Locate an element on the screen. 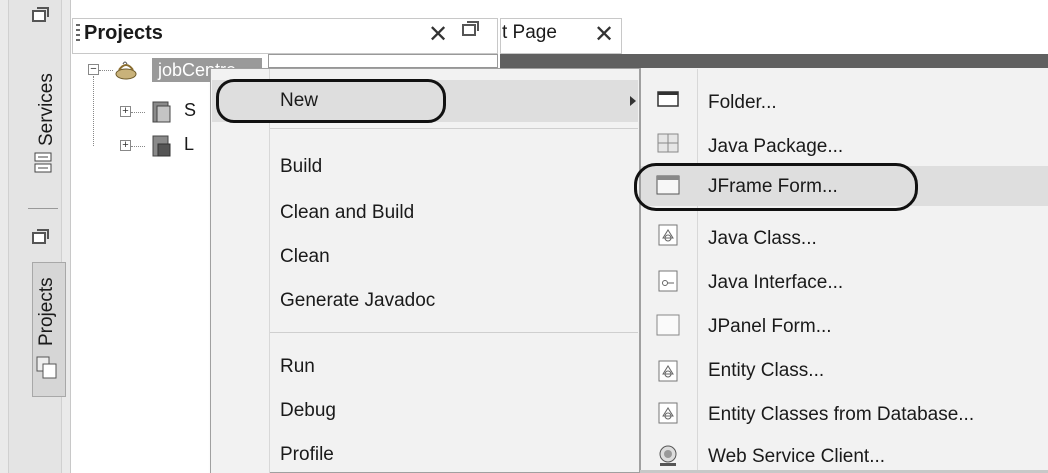 Image resolution: width=1048 pixels, height=473 pixels. collapse-icon: − is located at coordinates (93, 69).